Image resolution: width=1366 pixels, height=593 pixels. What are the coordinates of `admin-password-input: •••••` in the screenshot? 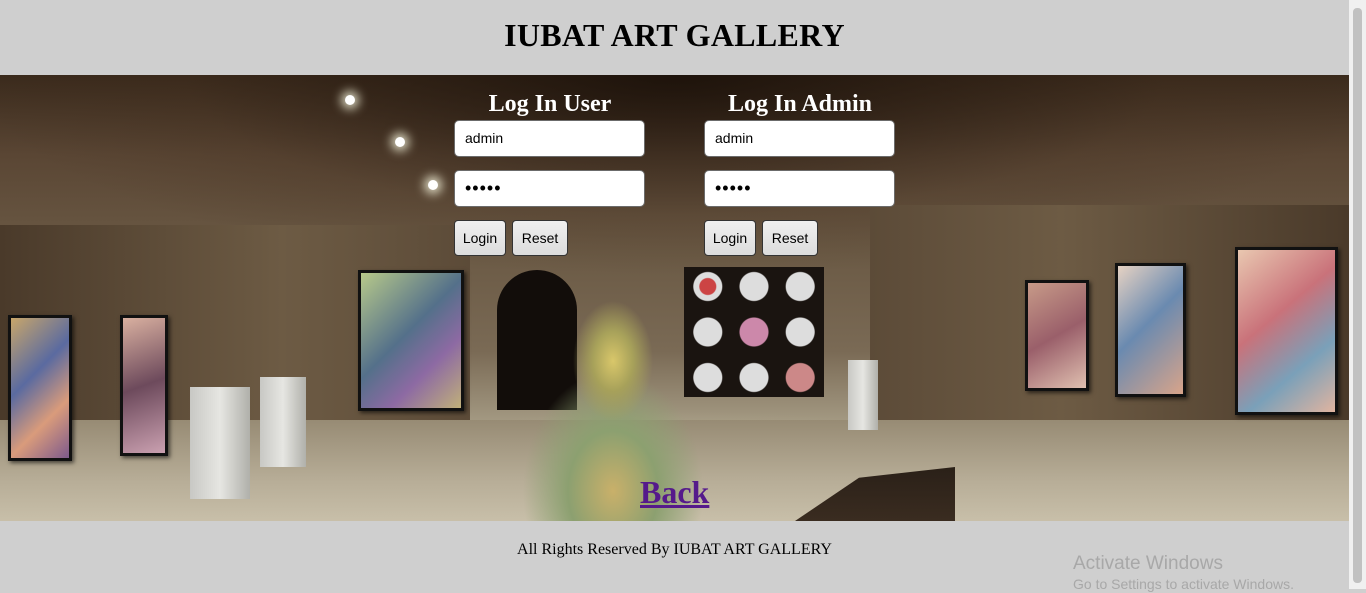 It's located at (799, 188).